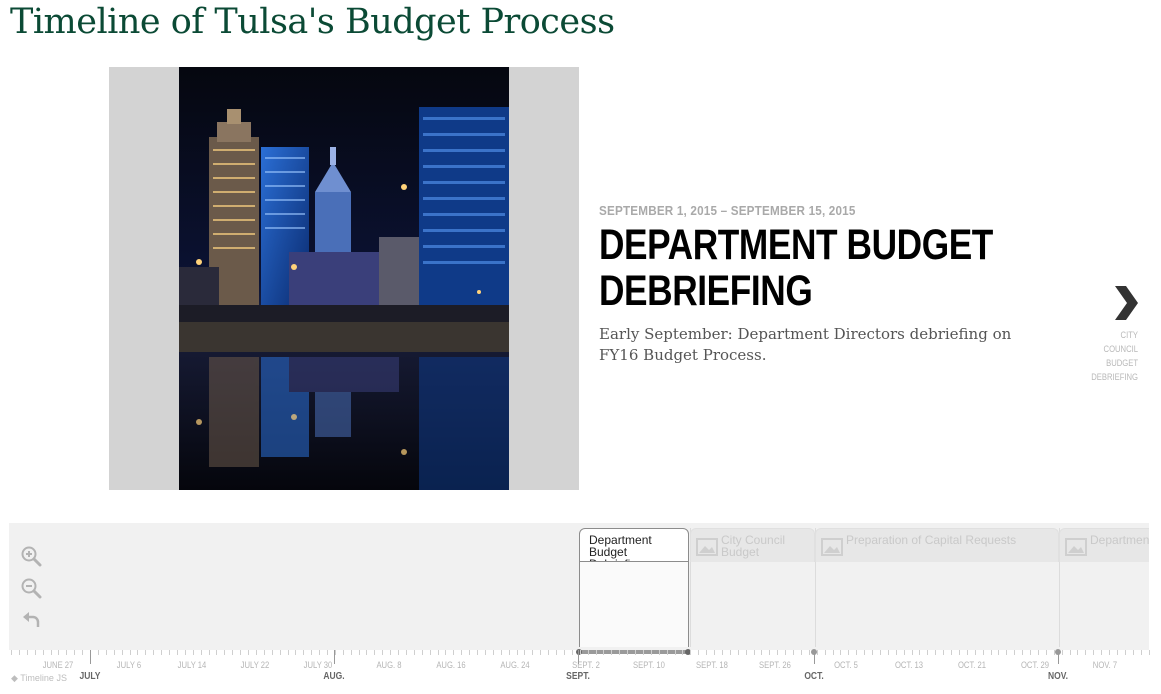 The image size is (1161, 694). Describe the element at coordinates (14, 678) in the screenshot. I see `diamond-icon: ◆` at that location.